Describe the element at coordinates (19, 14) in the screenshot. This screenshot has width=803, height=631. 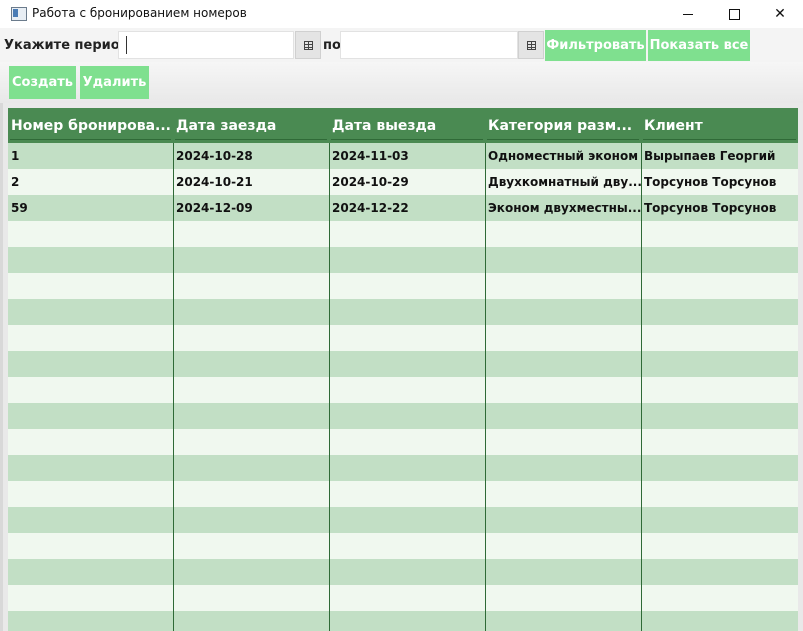
I see `app-icon` at that location.